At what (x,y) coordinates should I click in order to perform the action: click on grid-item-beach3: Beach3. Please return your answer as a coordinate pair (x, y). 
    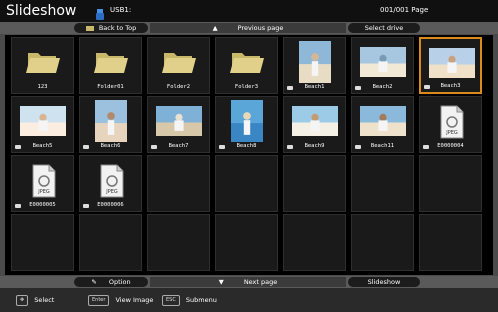
    Looking at the image, I should click on (450, 65).